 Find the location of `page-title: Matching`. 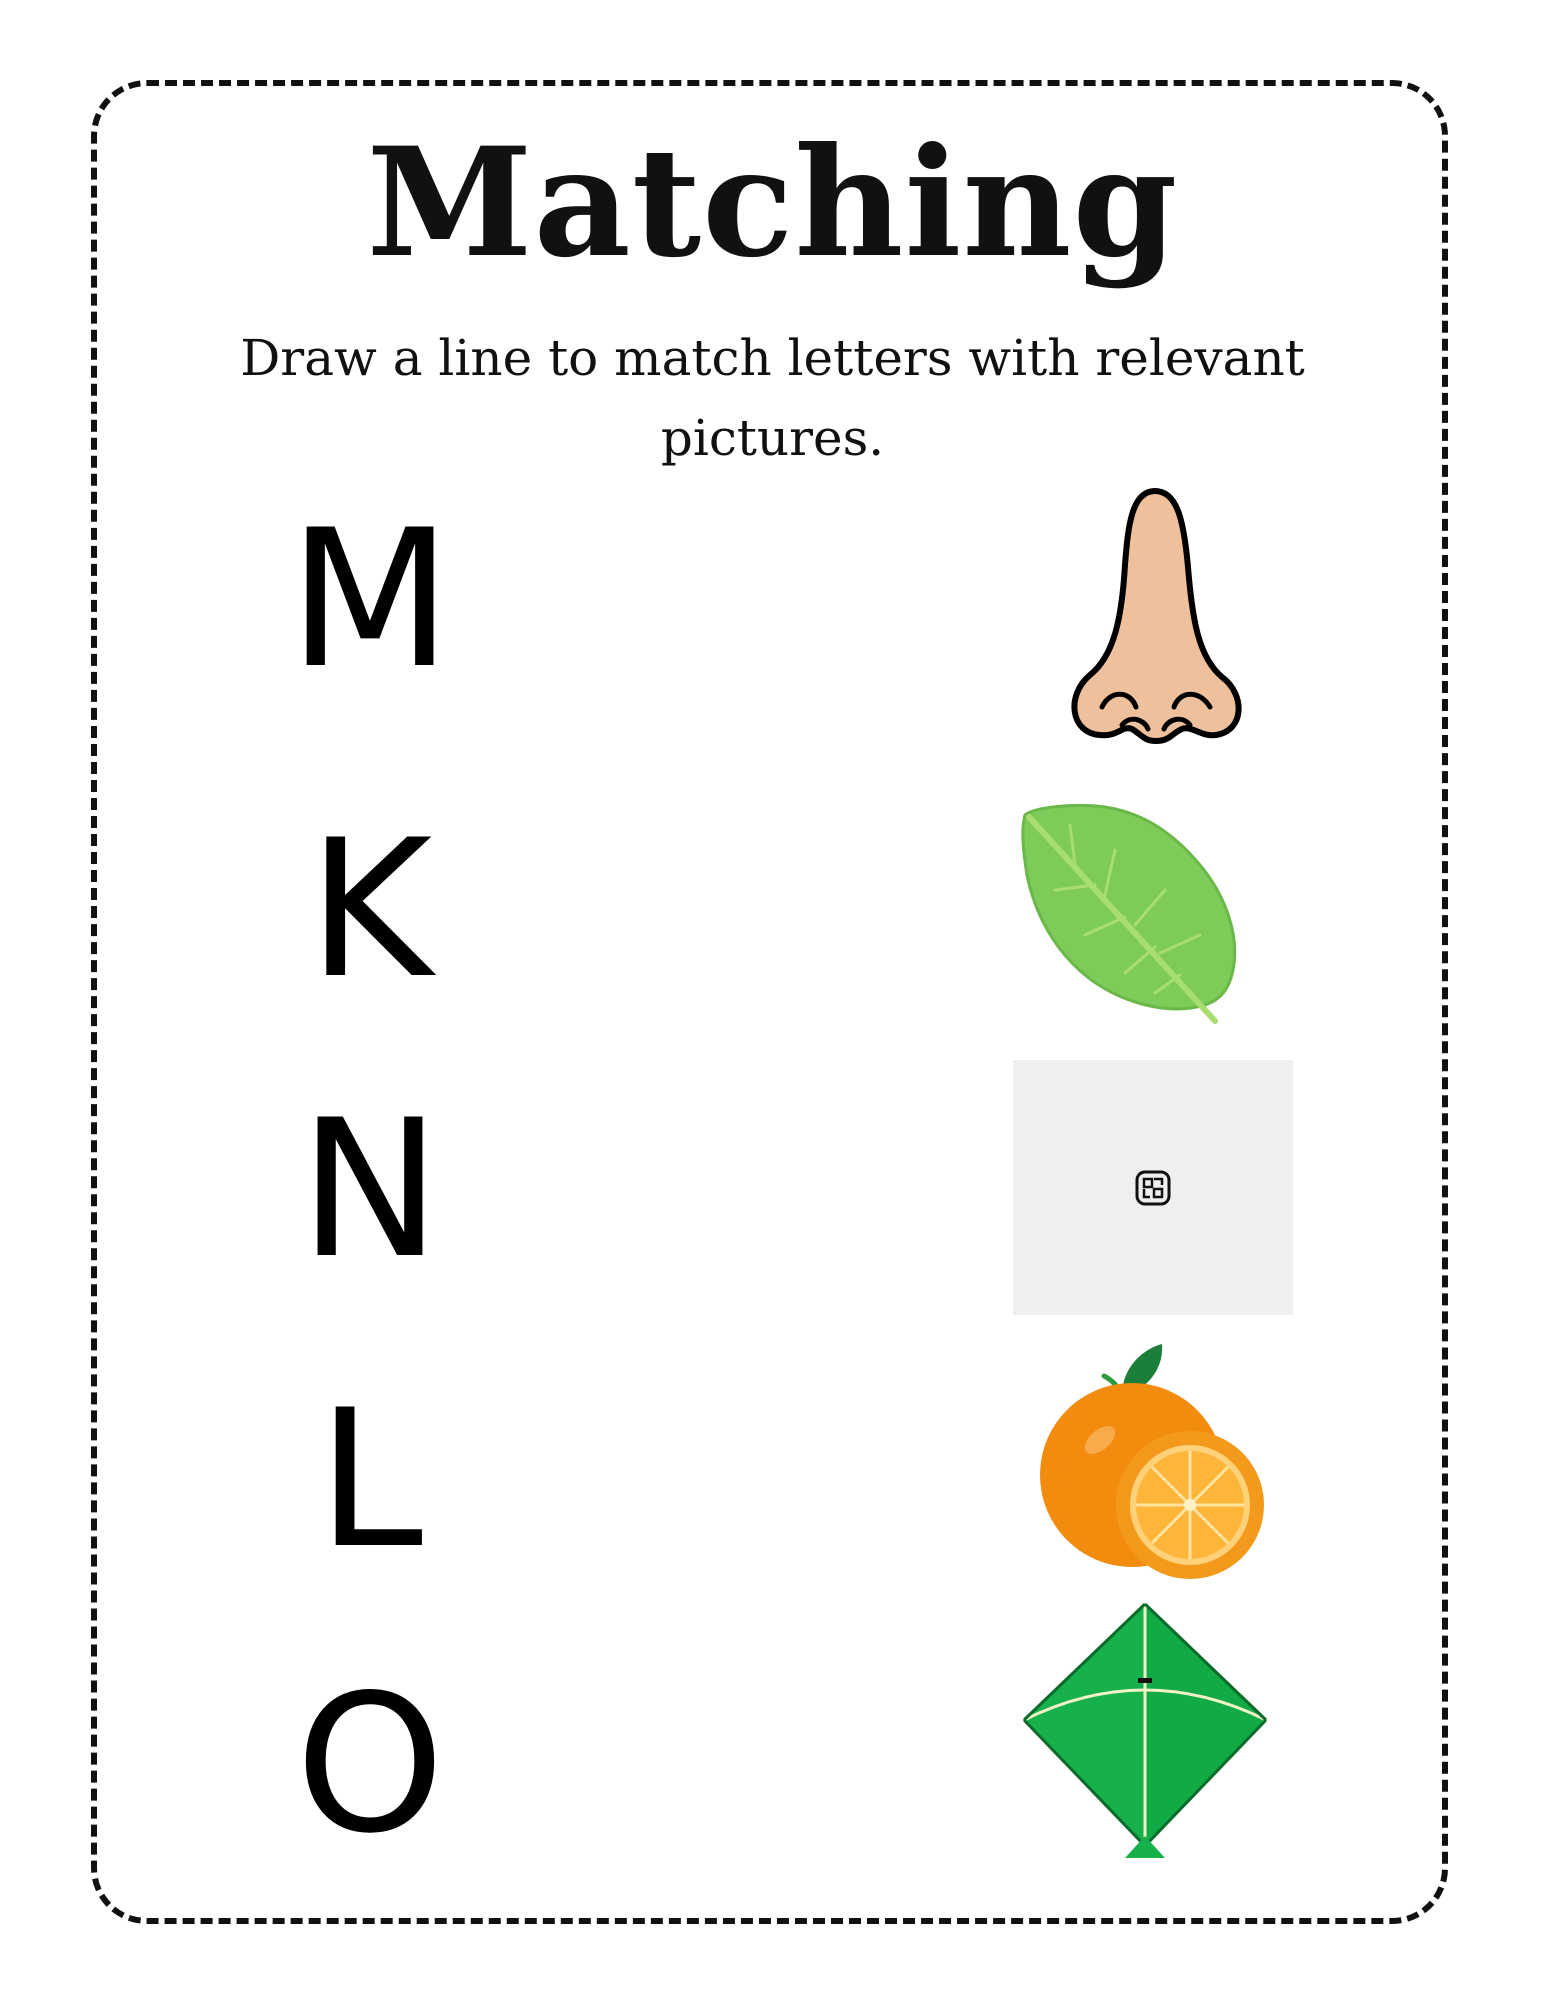

page-title: Matching is located at coordinates (772, 203).